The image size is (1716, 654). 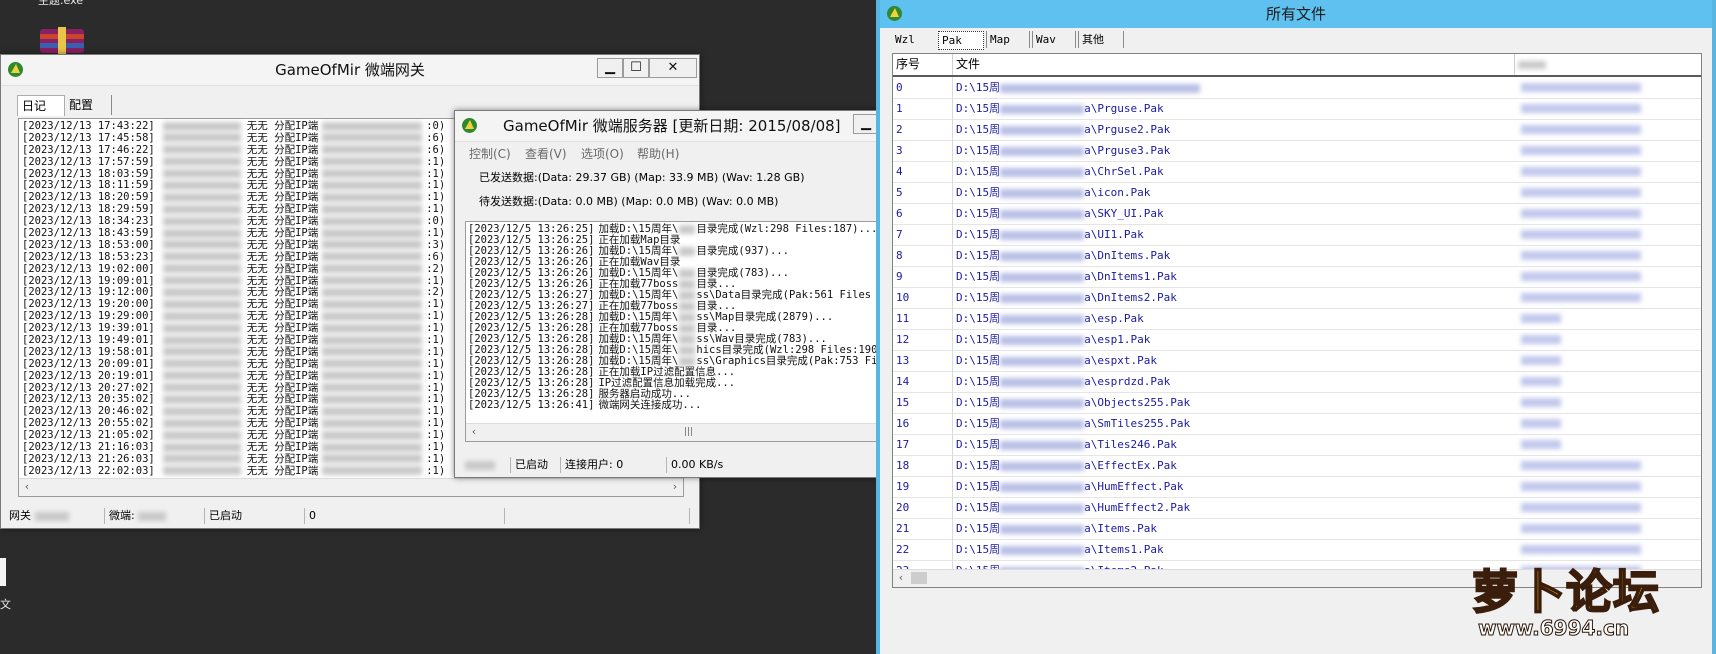 I want to click on log-time: [2023/12/13 20:55:02], so click(x=88, y=423).